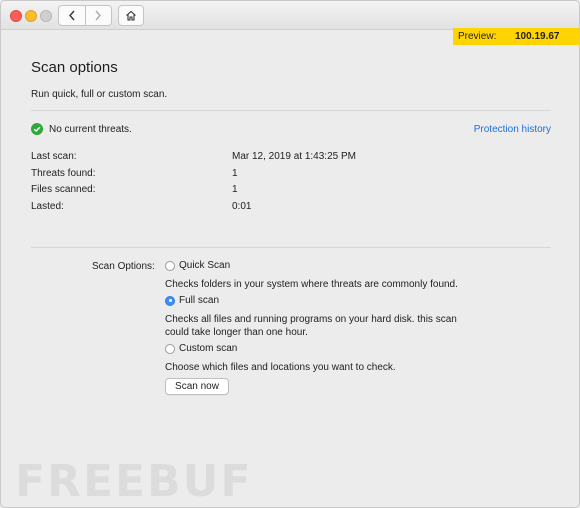 This screenshot has height=508, width=580. What do you see at coordinates (63, 189) in the screenshot?
I see `files-scanned-label: Files scanned:` at bounding box center [63, 189].